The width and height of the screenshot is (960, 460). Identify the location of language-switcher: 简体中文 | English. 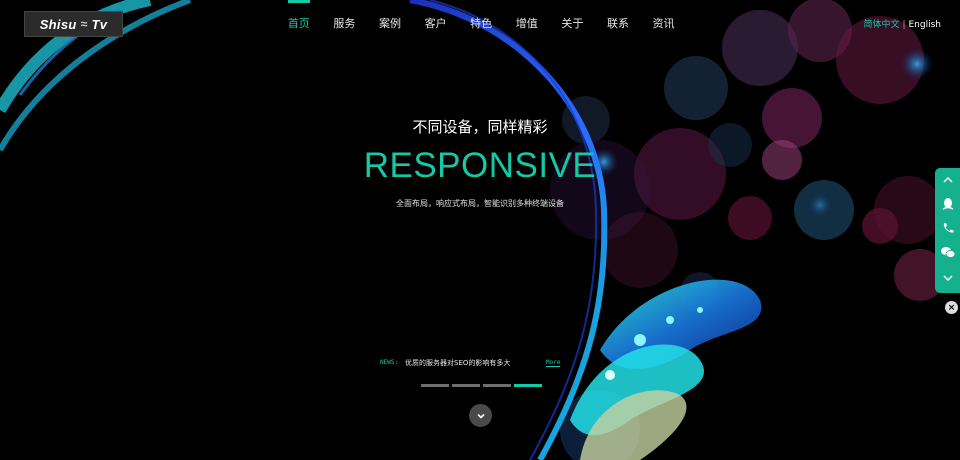
(902, 23).